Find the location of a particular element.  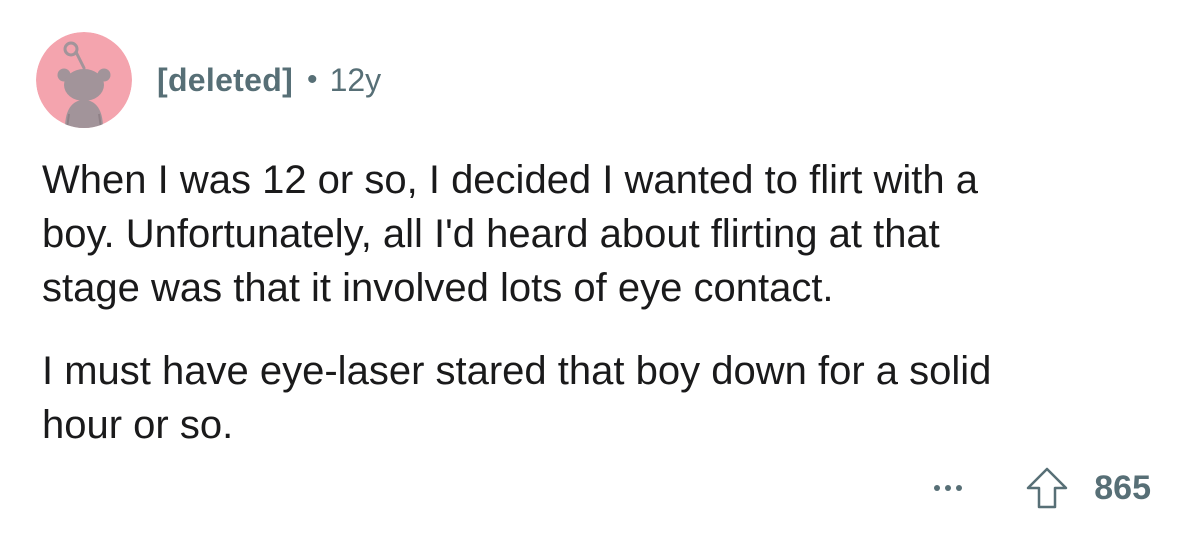

vote-score: 865 is located at coordinates (1122, 487).